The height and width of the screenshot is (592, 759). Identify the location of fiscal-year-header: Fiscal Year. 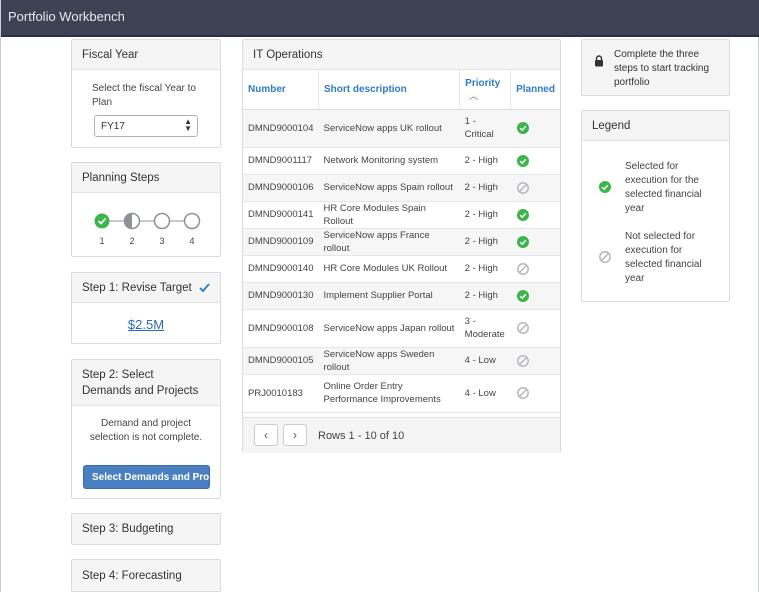
(146, 55).